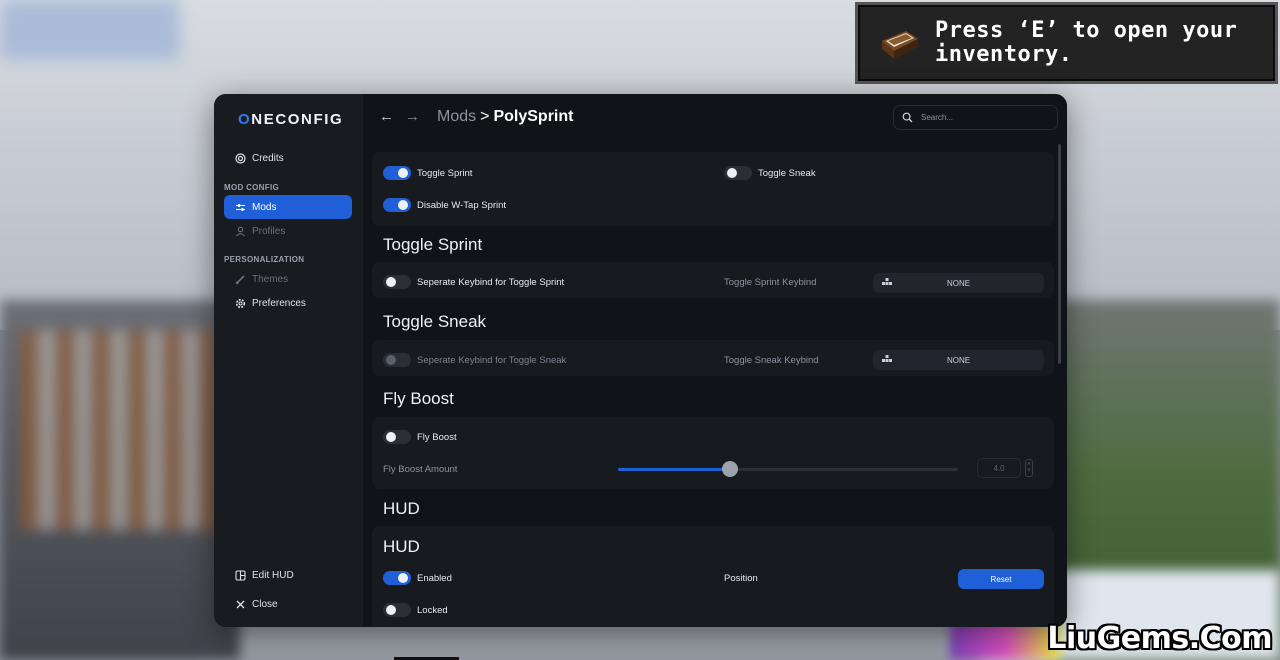 This screenshot has width=1280, height=660. Describe the element at coordinates (279, 303) in the screenshot. I see `sidebar-item-label: Preferences` at that location.